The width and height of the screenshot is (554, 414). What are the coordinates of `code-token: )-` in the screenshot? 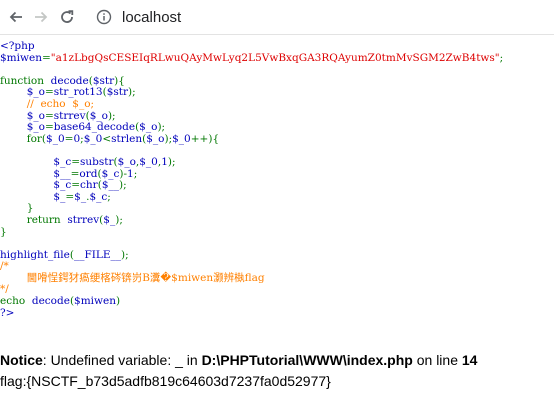 It's located at (123, 173).